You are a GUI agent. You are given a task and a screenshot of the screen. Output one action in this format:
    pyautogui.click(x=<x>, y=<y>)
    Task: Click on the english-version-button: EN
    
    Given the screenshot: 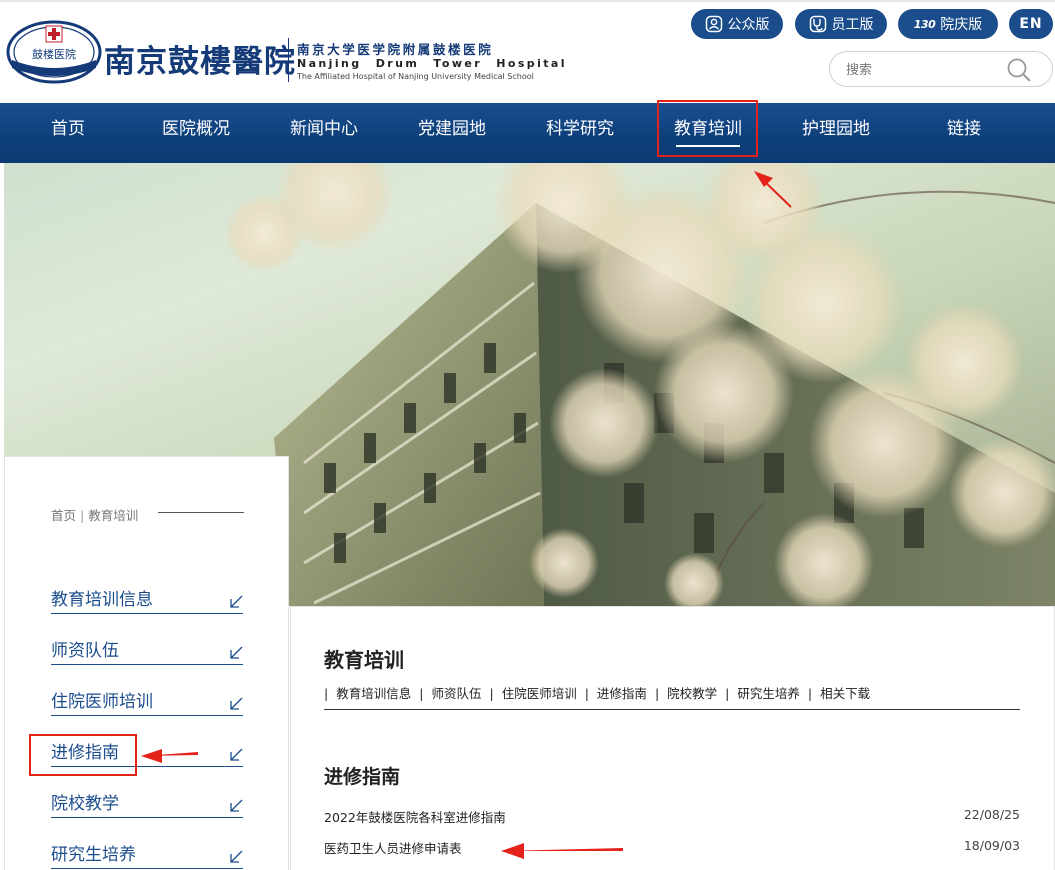 What is the action you would take?
    pyautogui.click(x=1031, y=24)
    